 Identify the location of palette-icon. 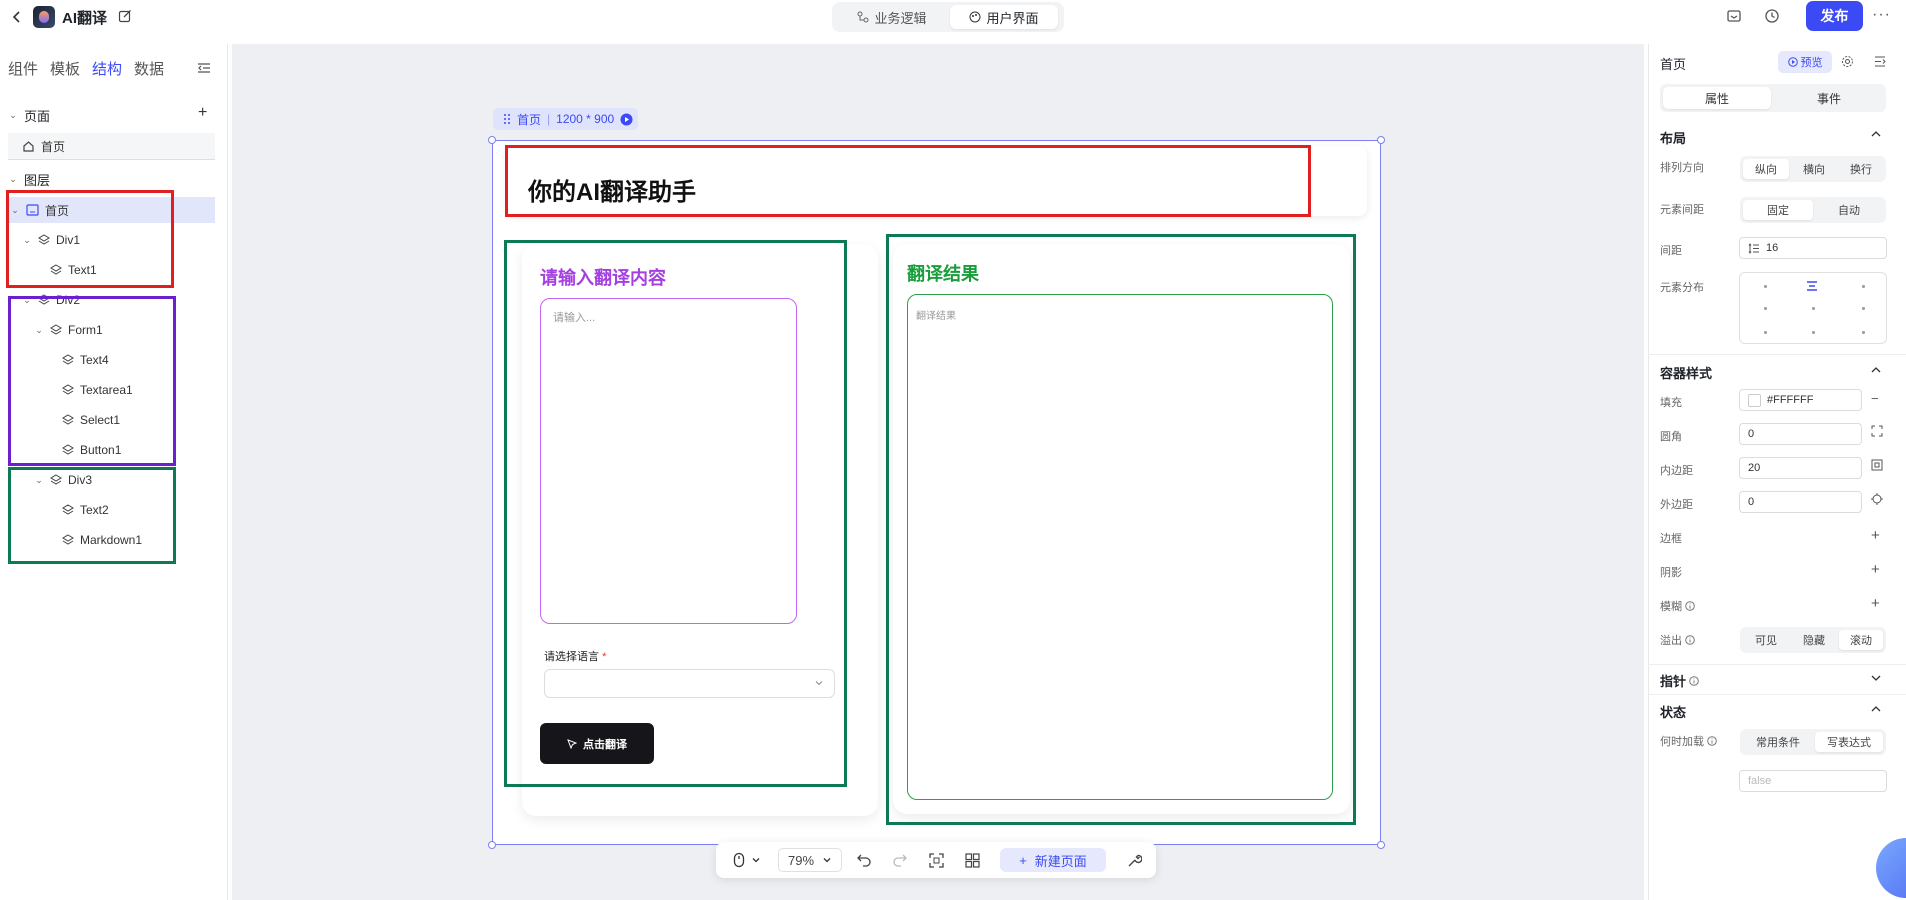
(975, 17).